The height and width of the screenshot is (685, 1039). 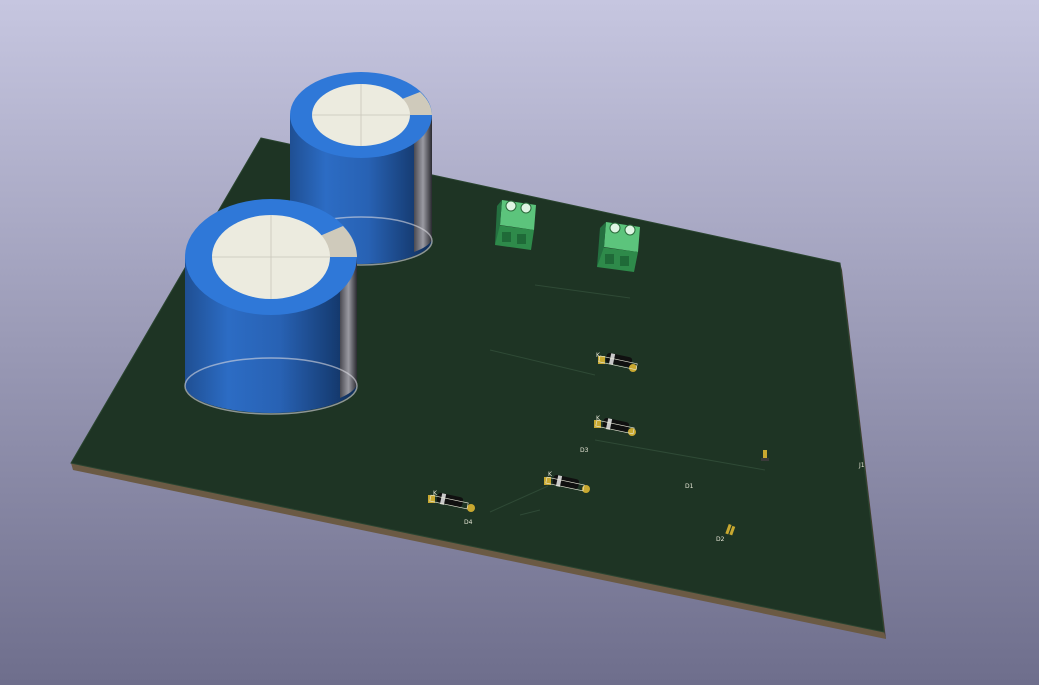 I want to click on terminal-block-j1, so click(x=515, y=225).